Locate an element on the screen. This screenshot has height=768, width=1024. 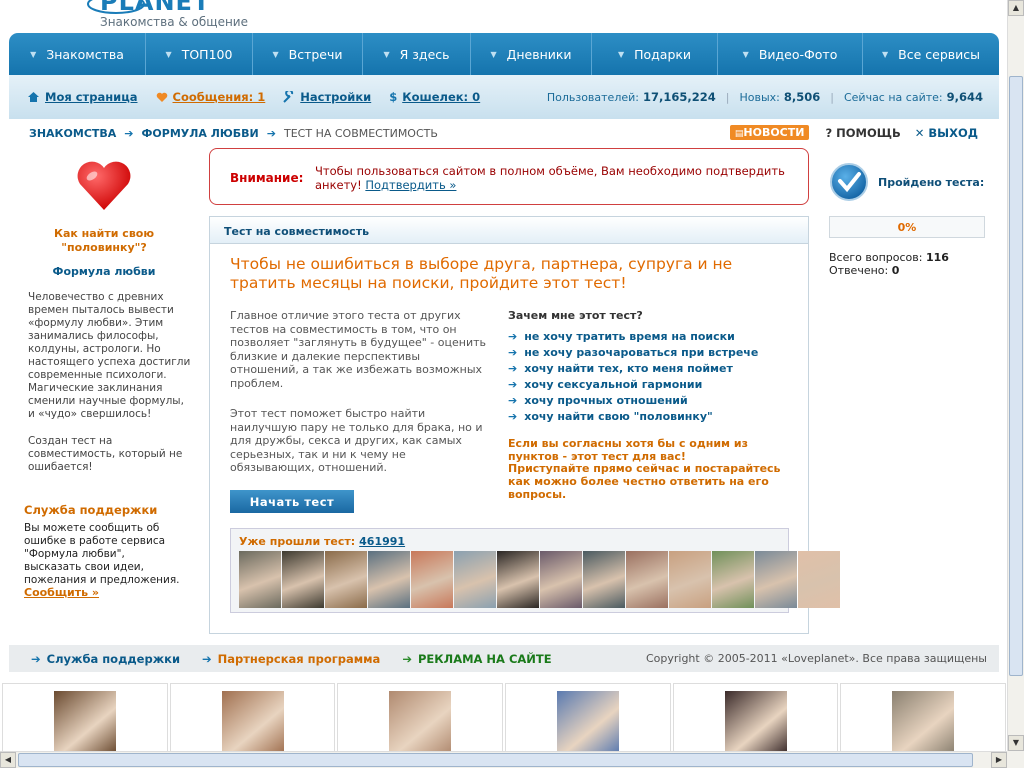
why-item: ➔ хочу прочных отношений is located at coordinates (633, 400).